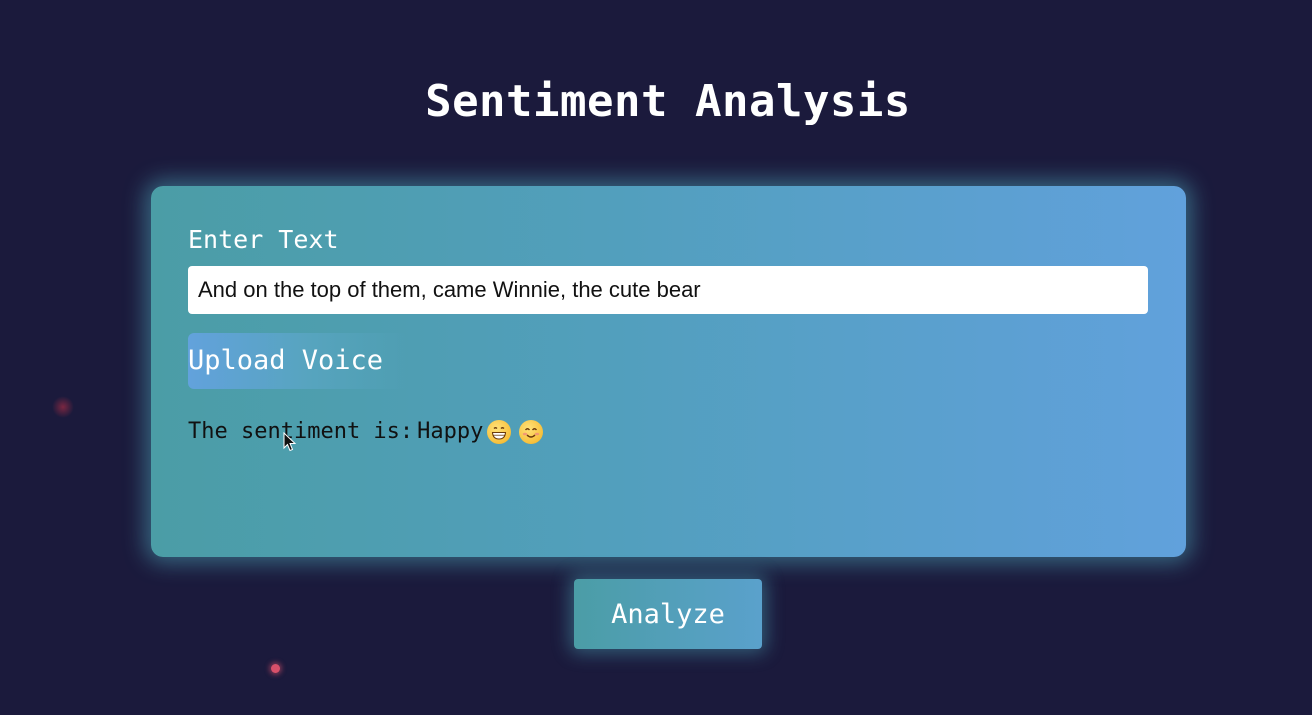 This screenshot has width=1312, height=715. Describe the element at coordinates (298, 361) in the screenshot. I see `upload-voice-button: Upload Voice` at that location.